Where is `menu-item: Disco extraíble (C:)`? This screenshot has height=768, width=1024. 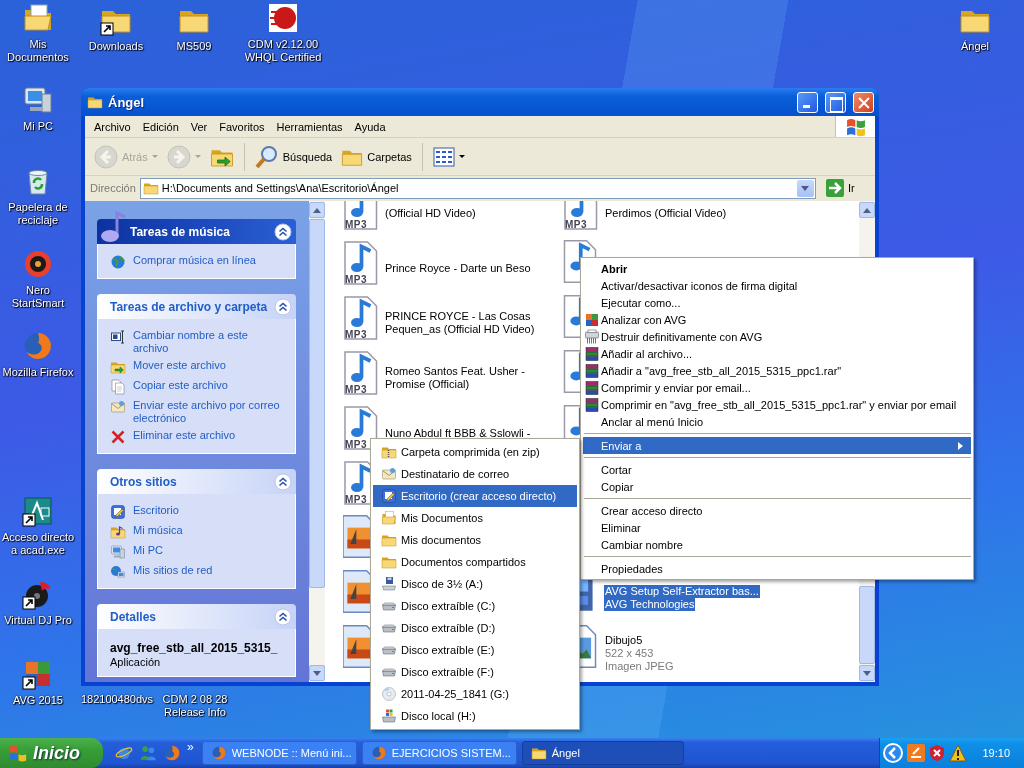
menu-item: Disco extraíble (C:) is located at coordinates (475, 606).